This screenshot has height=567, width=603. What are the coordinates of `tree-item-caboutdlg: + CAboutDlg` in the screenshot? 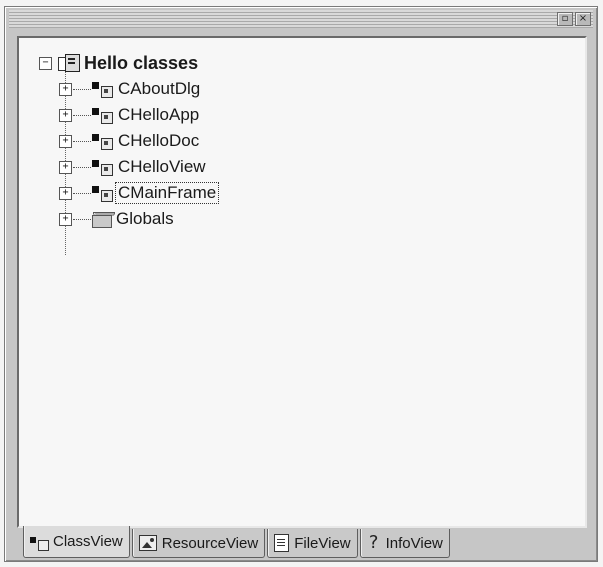 It's located at (129, 89).